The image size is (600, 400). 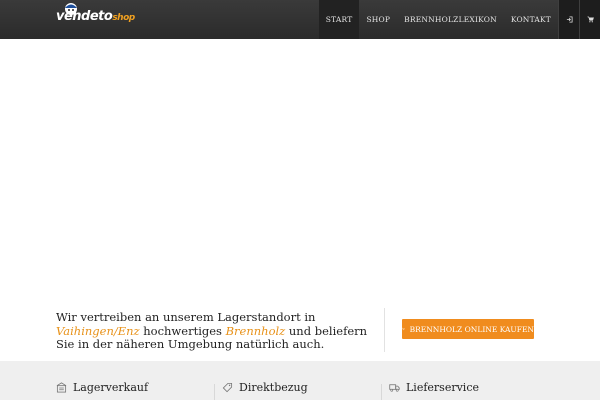 What do you see at coordinates (61, 387) in the screenshot?
I see `storage-icon` at bounding box center [61, 387].